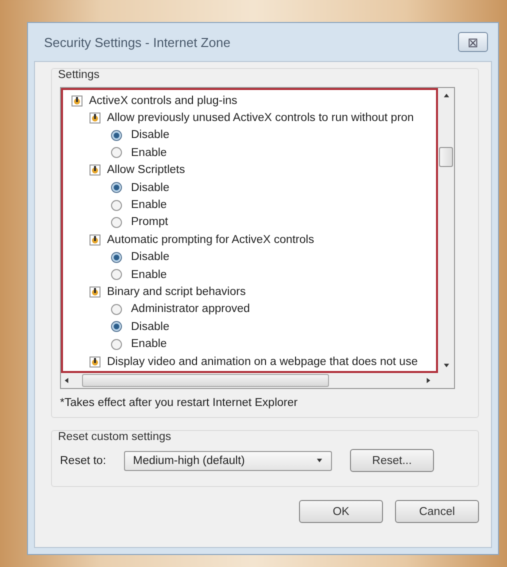 The height and width of the screenshot is (567, 507). Describe the element at coordinates (437, 511) in the screenshot. I see `dialog-button: Cancel` at that location.